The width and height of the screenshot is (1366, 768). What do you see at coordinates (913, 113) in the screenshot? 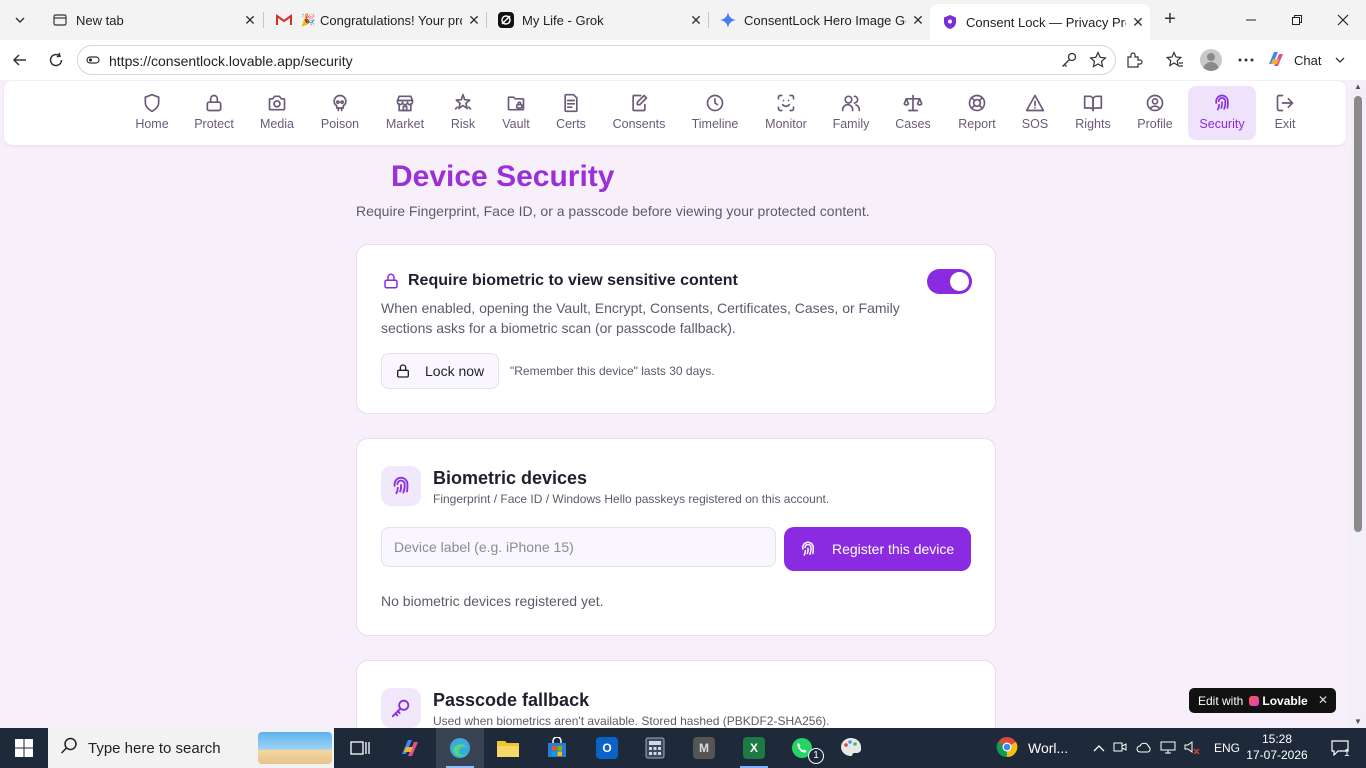
I see `nav-item-cases: Cases` at bounding box center [913, 113].